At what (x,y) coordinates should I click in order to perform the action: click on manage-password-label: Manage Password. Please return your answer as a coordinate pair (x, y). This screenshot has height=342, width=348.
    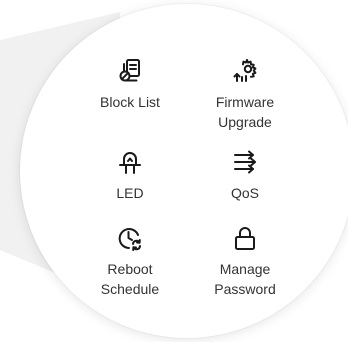
    Looking at the image, I should click on (245, 279).